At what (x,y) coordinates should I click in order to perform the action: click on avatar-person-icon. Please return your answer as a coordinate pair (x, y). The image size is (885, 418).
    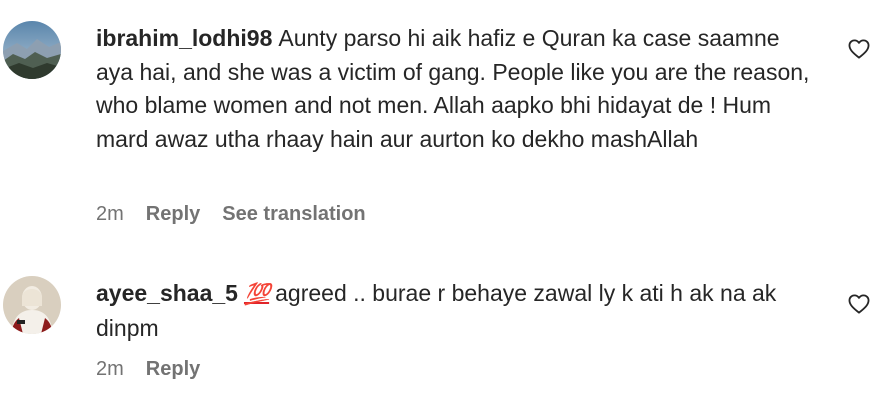
    Looking at the image, I should click on (32, 305).